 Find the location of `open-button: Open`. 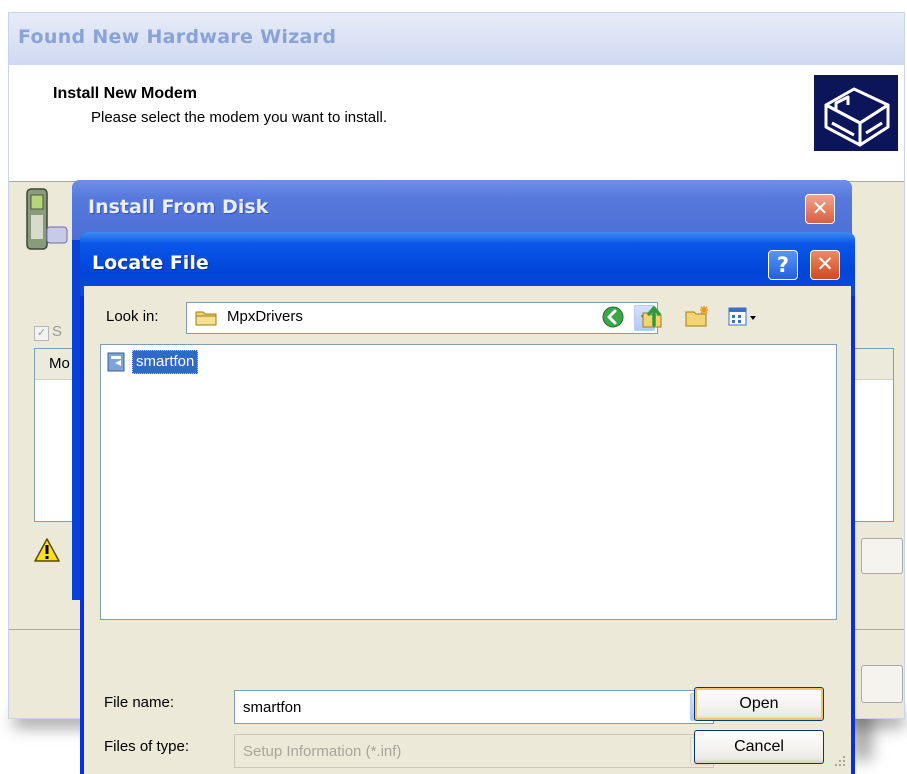

open-button: Open is located at coordinates (759, 704).